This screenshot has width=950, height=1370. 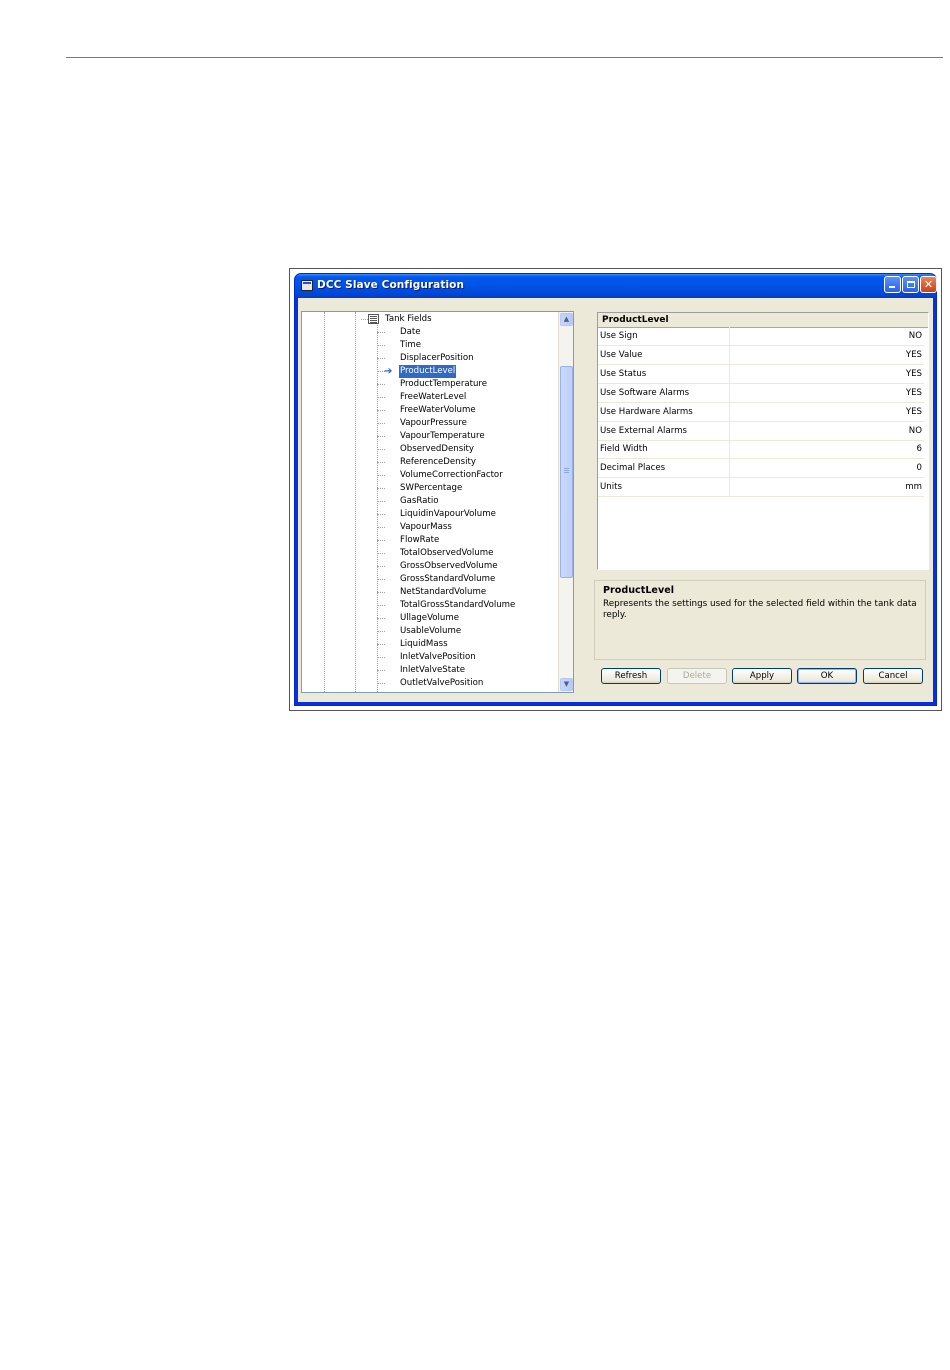 What do you see at coordinates (391, 285) in the screenshot?
I see `window-title: DCC Slave Configuration` at bounding box center [391, 285].